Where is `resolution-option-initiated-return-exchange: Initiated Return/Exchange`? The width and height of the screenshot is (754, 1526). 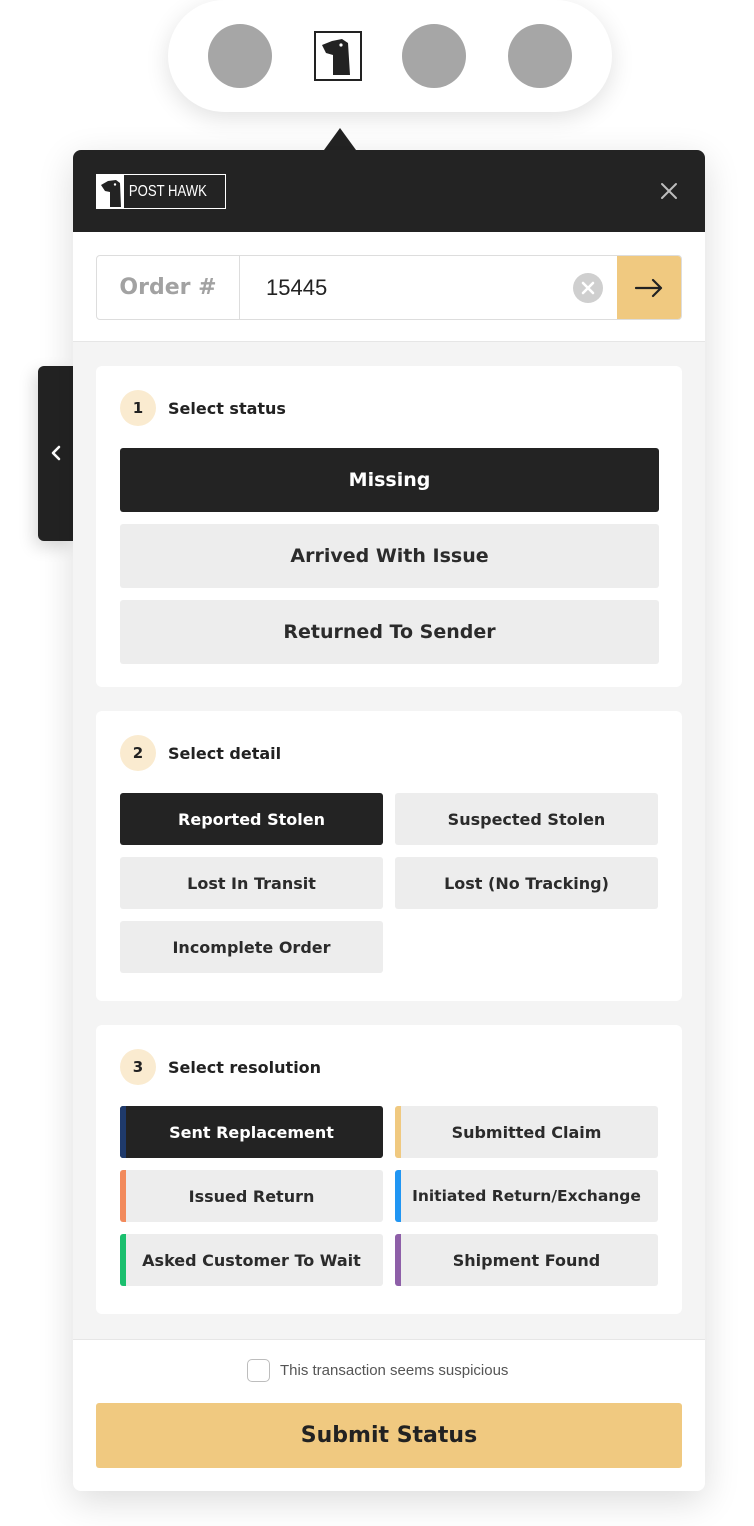
resolution-option-initiated-return-exchange: Initiated Return/Exchange is located at coordinates (526, 1196).